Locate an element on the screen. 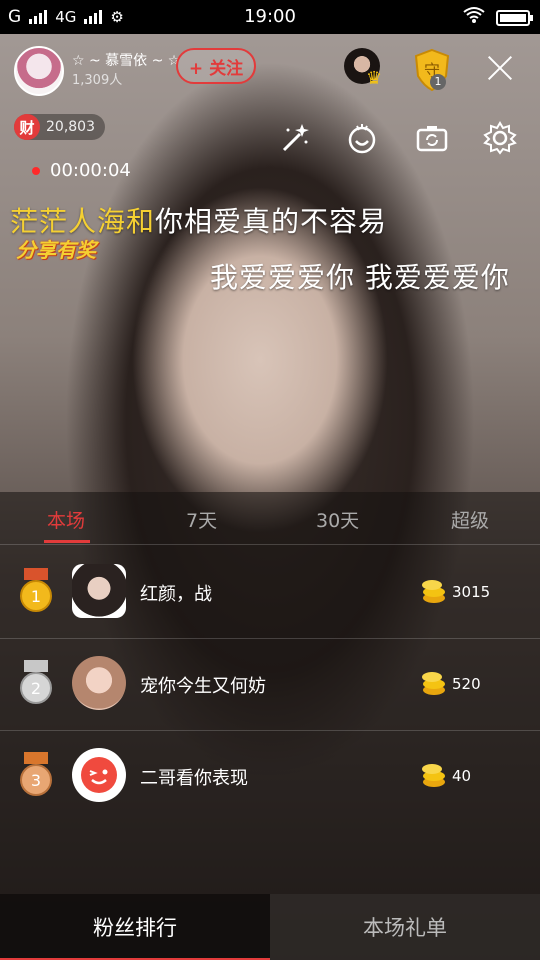 The height and width of the screenshot is (960, 540). silver-medal-icon: 2 is located at coordinates (36, 682).